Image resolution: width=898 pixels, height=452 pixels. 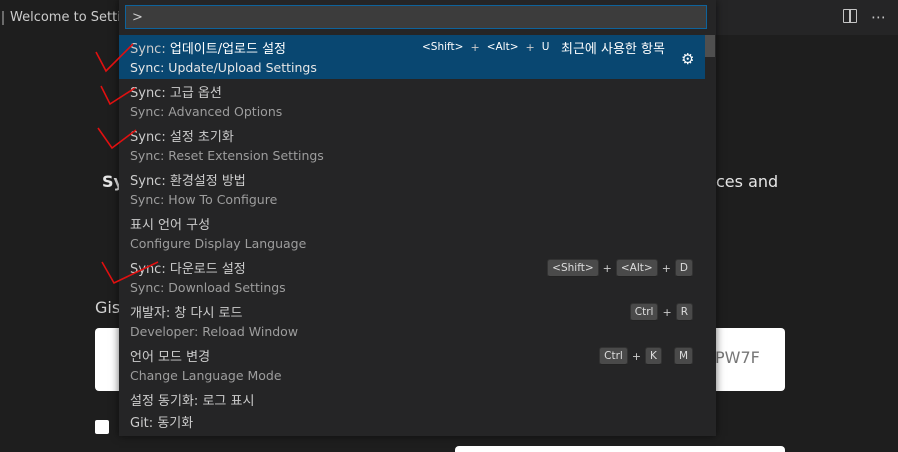 What do you see at coordinates (201, 137) in the screenshot?
I see `command-title: 설정 초기화` at bounding box center [201, 137].